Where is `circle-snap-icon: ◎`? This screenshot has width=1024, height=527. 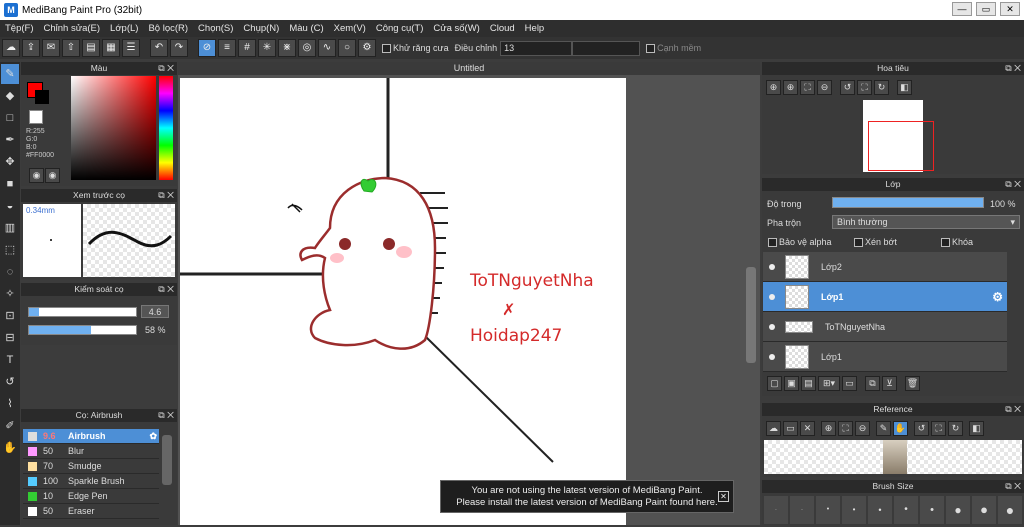
circle-snap-icon: ◎ is located at coordinates (307, 48).